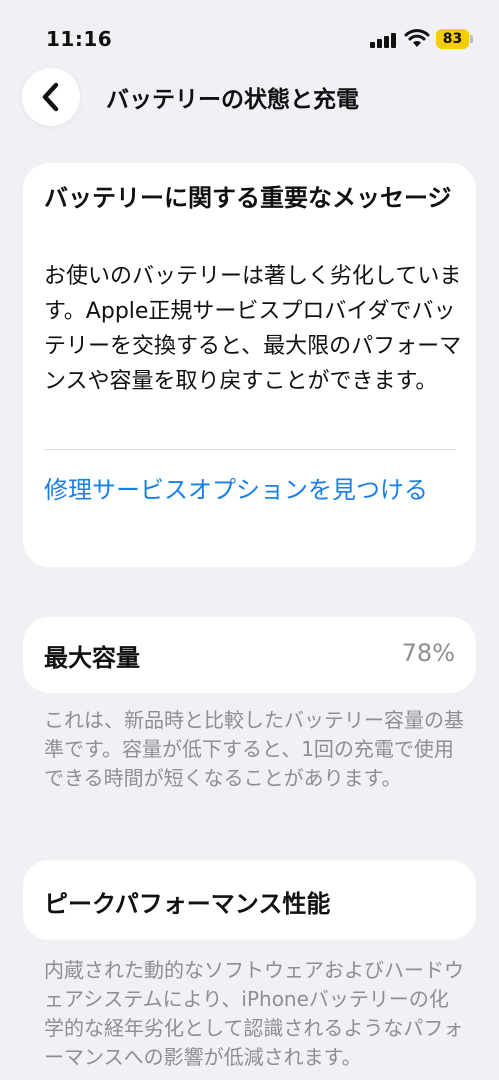  I want to click on maximum-capacity-row: 最大容量 78%, so click(249, 655).